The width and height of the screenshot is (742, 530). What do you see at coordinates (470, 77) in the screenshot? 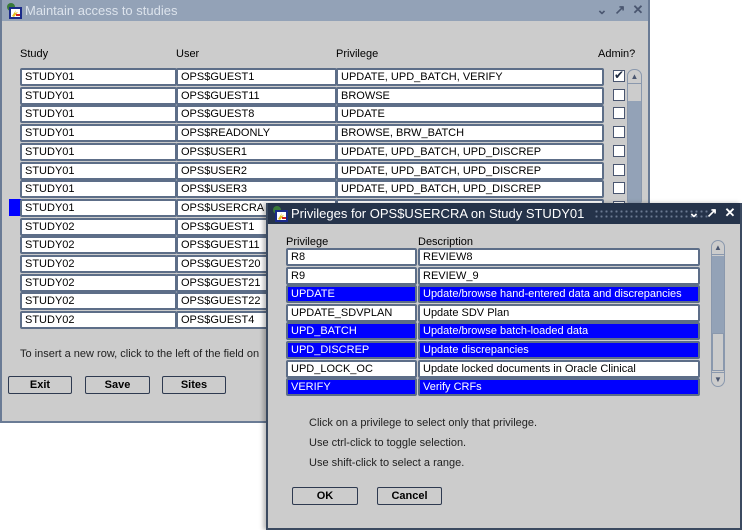
I see `privilege-field: UPDATE, UPD_BATCH, VERIFY` at bounding box center [470, 77].